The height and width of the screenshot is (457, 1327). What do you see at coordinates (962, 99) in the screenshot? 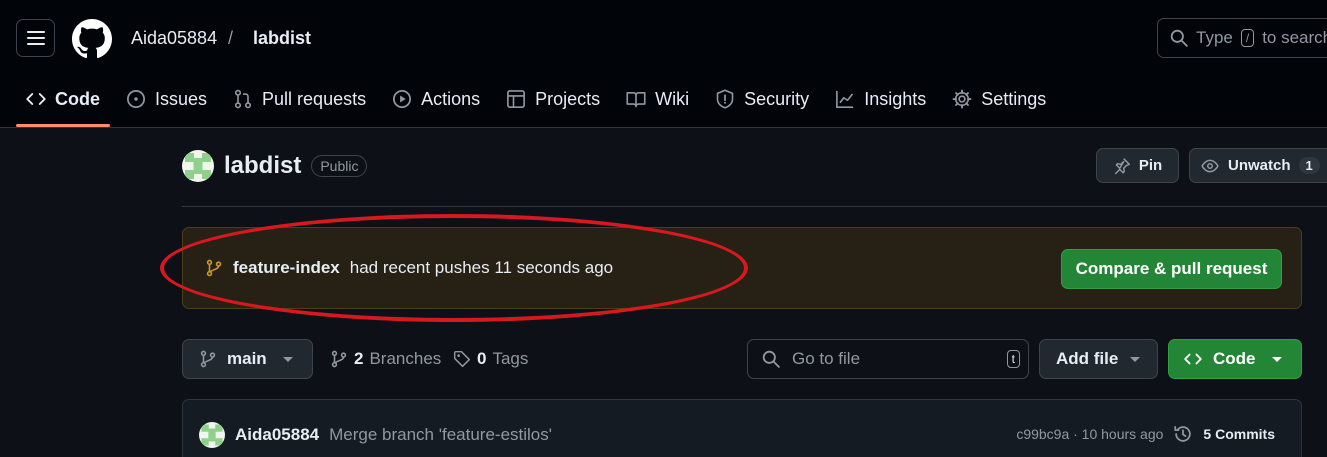
I see `gear-icon` at bounding box center [962, 99].